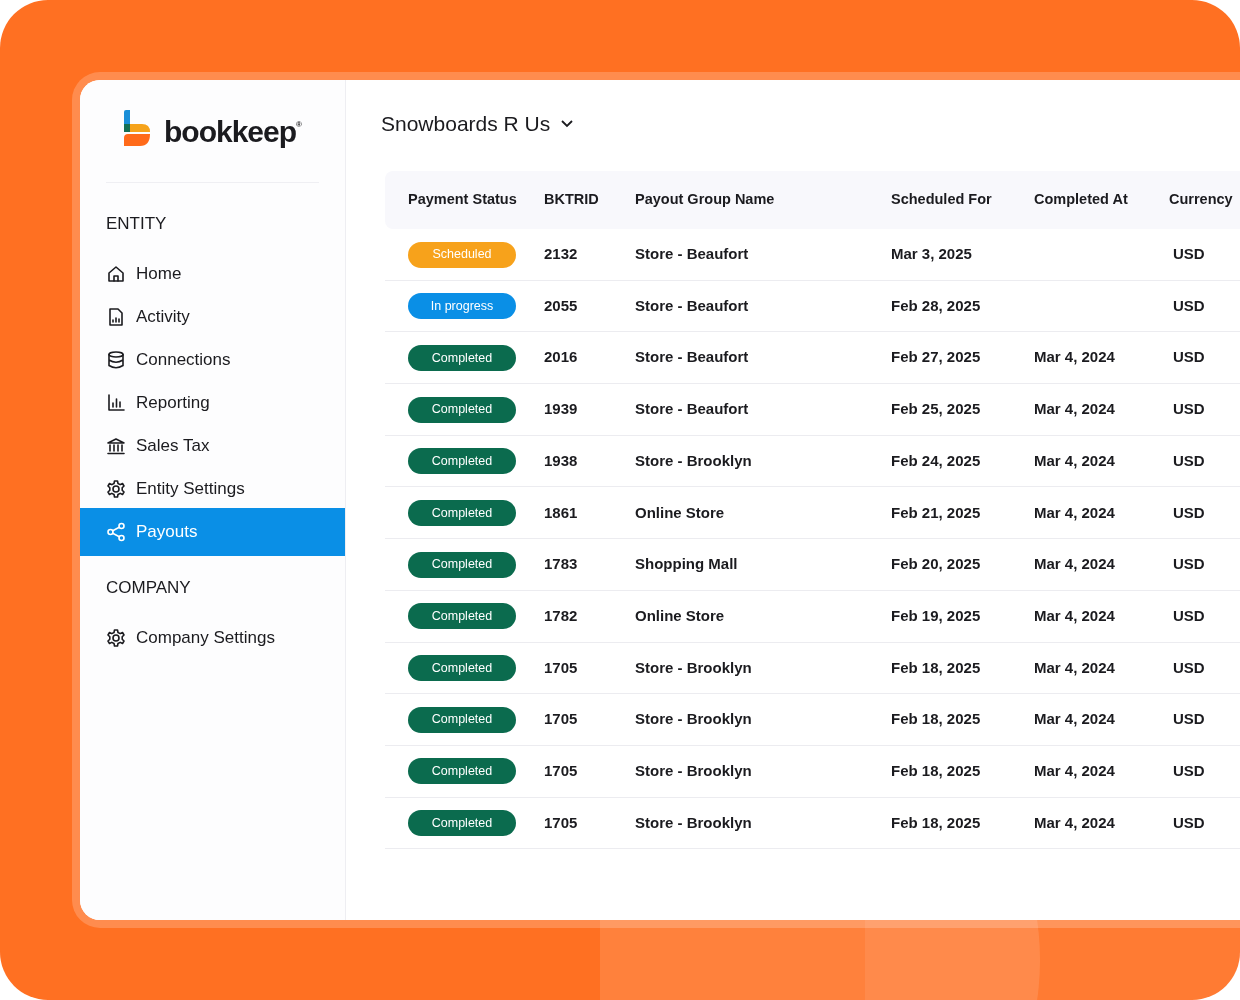  I want to click on sidebar-item: Entity Settings, so click(212, 488).